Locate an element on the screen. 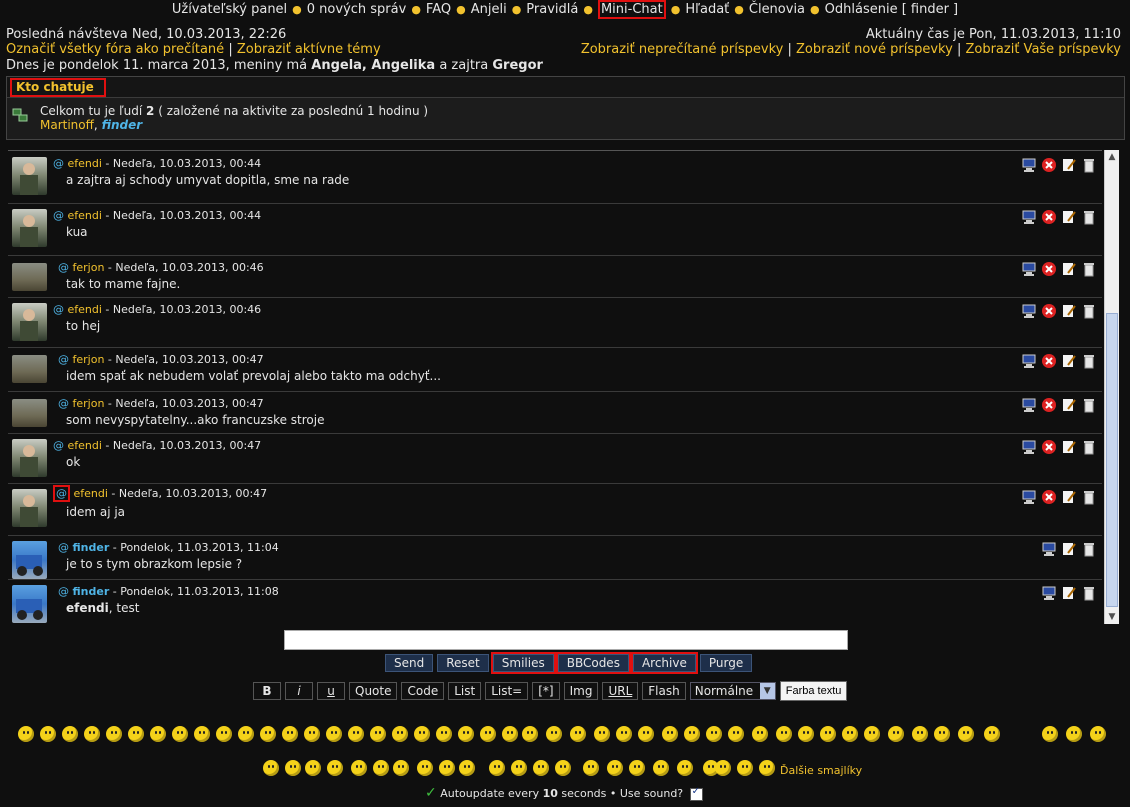  nav-rules: Pravidlá is located at coordinates (552, 9).